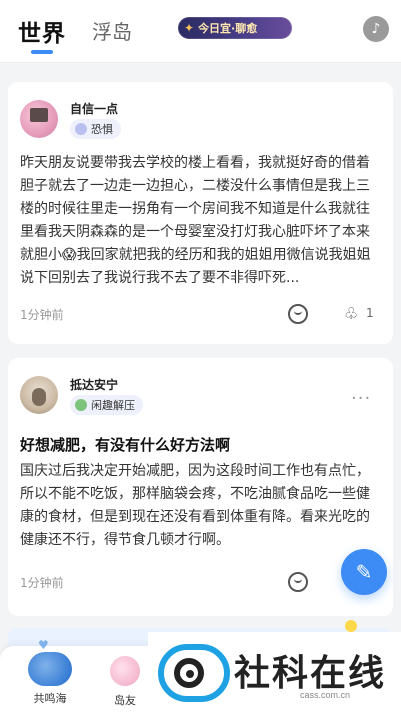  Describe the element at coordinates (310, 673) in the screenshot. I see `watermark-text: 社科在线` at that location.